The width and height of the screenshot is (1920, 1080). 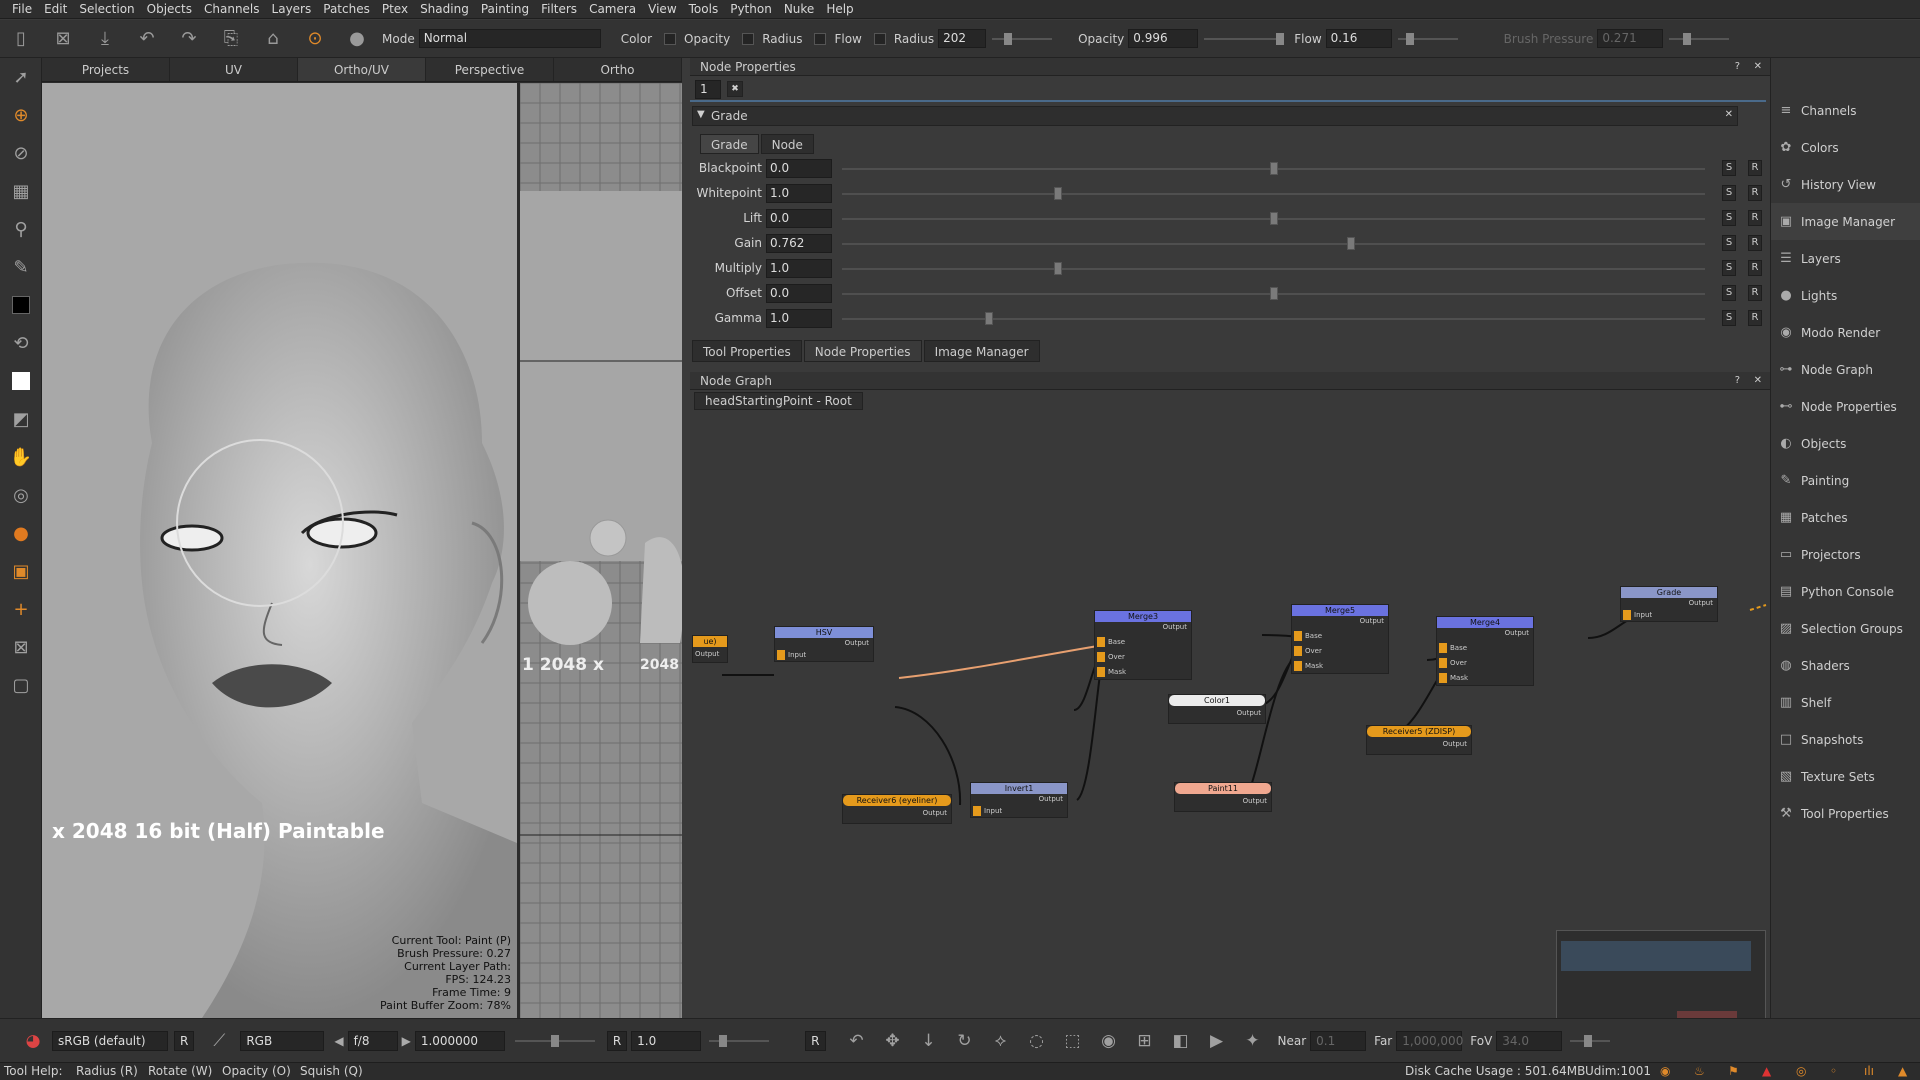 I want to click on node-invert1: Invert1 Output Input, so click(x=1019, y=800).